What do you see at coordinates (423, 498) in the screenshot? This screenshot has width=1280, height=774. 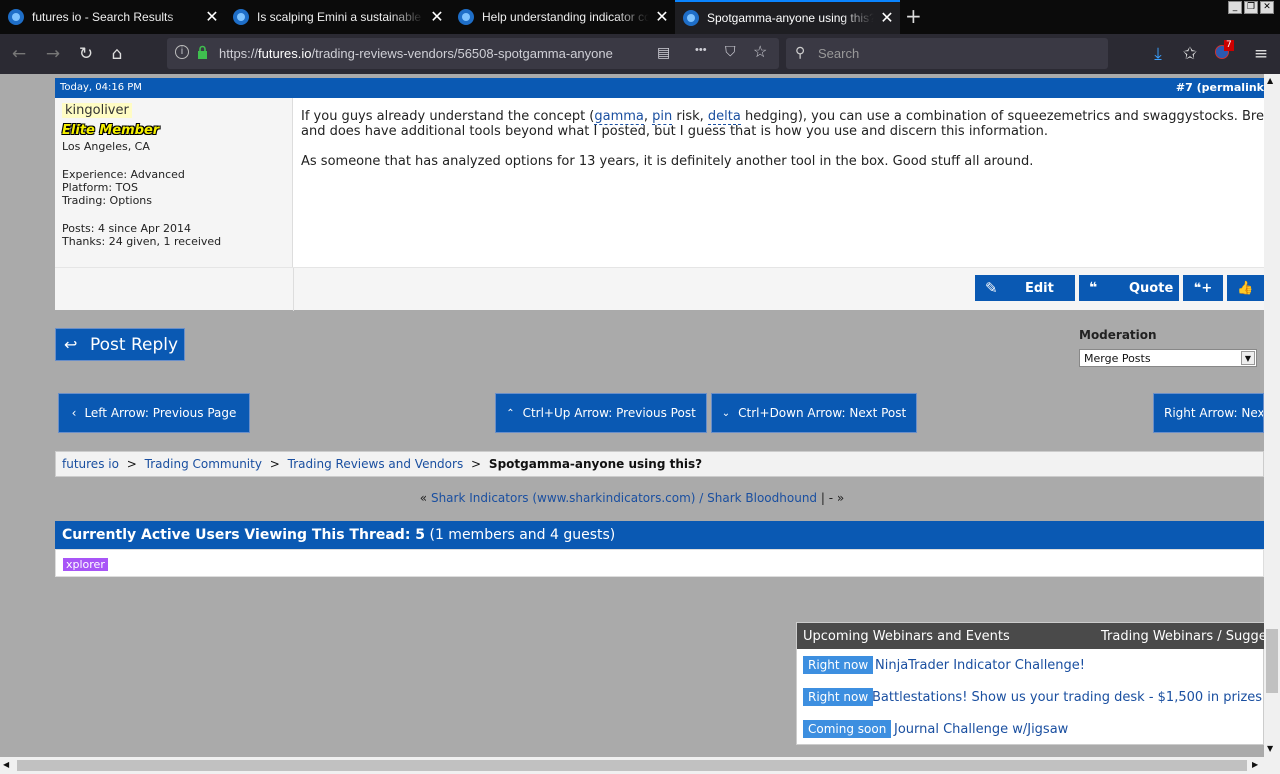 I see `previous-thread-arrow: «` at bounding box center [423, 498].